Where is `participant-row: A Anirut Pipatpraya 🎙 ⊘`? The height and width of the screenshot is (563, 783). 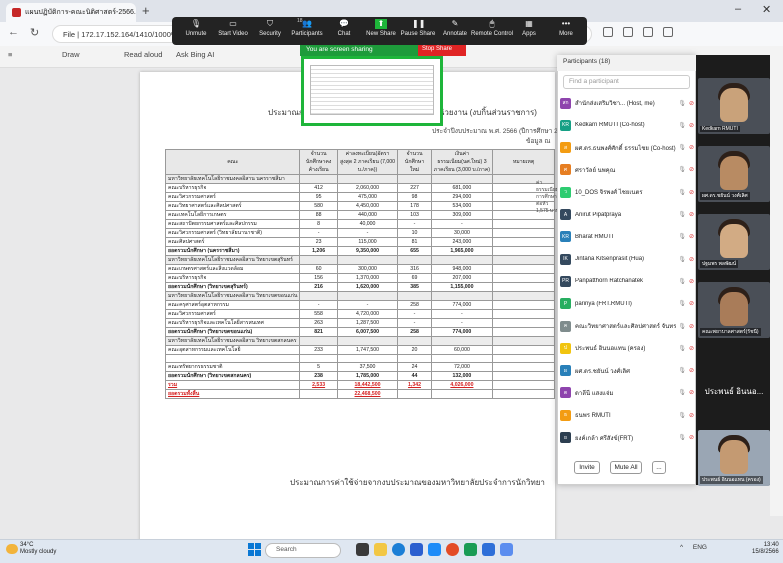
participant-row: A Anirut Pipatpraya 🎙 ⊘ is located at coordinates (627, 215).